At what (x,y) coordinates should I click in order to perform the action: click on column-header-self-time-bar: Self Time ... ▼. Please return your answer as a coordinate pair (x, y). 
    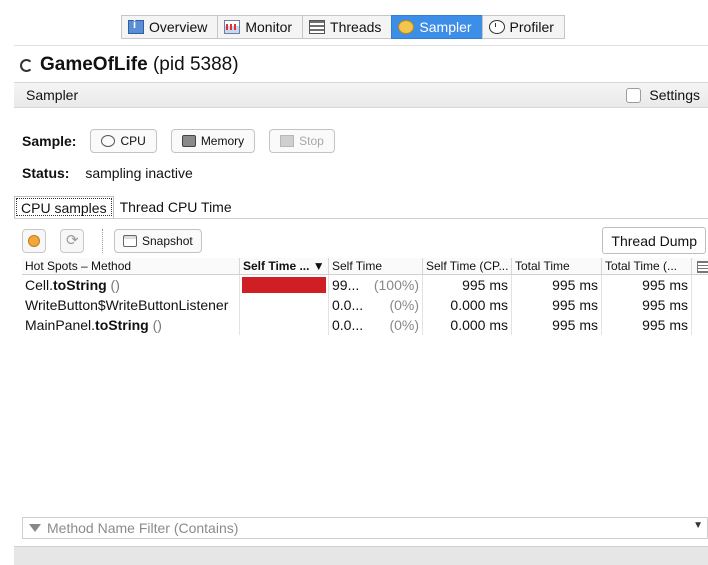
    Looking at the image, I should click on (284, 266).